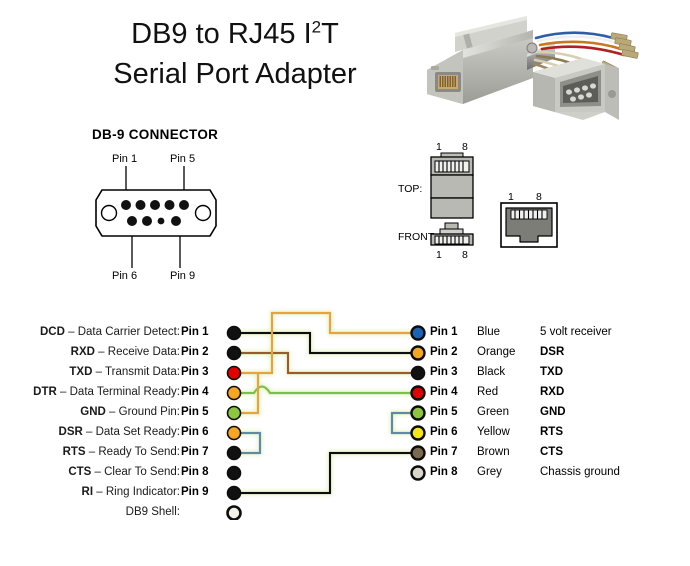 This screenshot has height=566, width=690. I want to click on rj45-function-5: GND, so click(553, 412).